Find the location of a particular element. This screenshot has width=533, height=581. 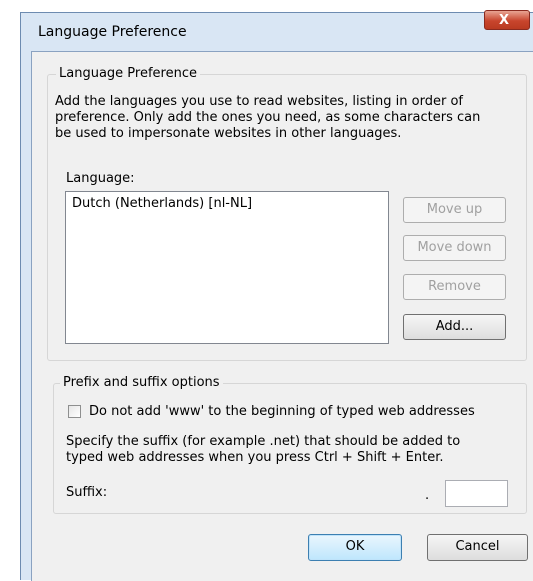

language-group-legend: Language Preference is located at coordinates (128, 74).